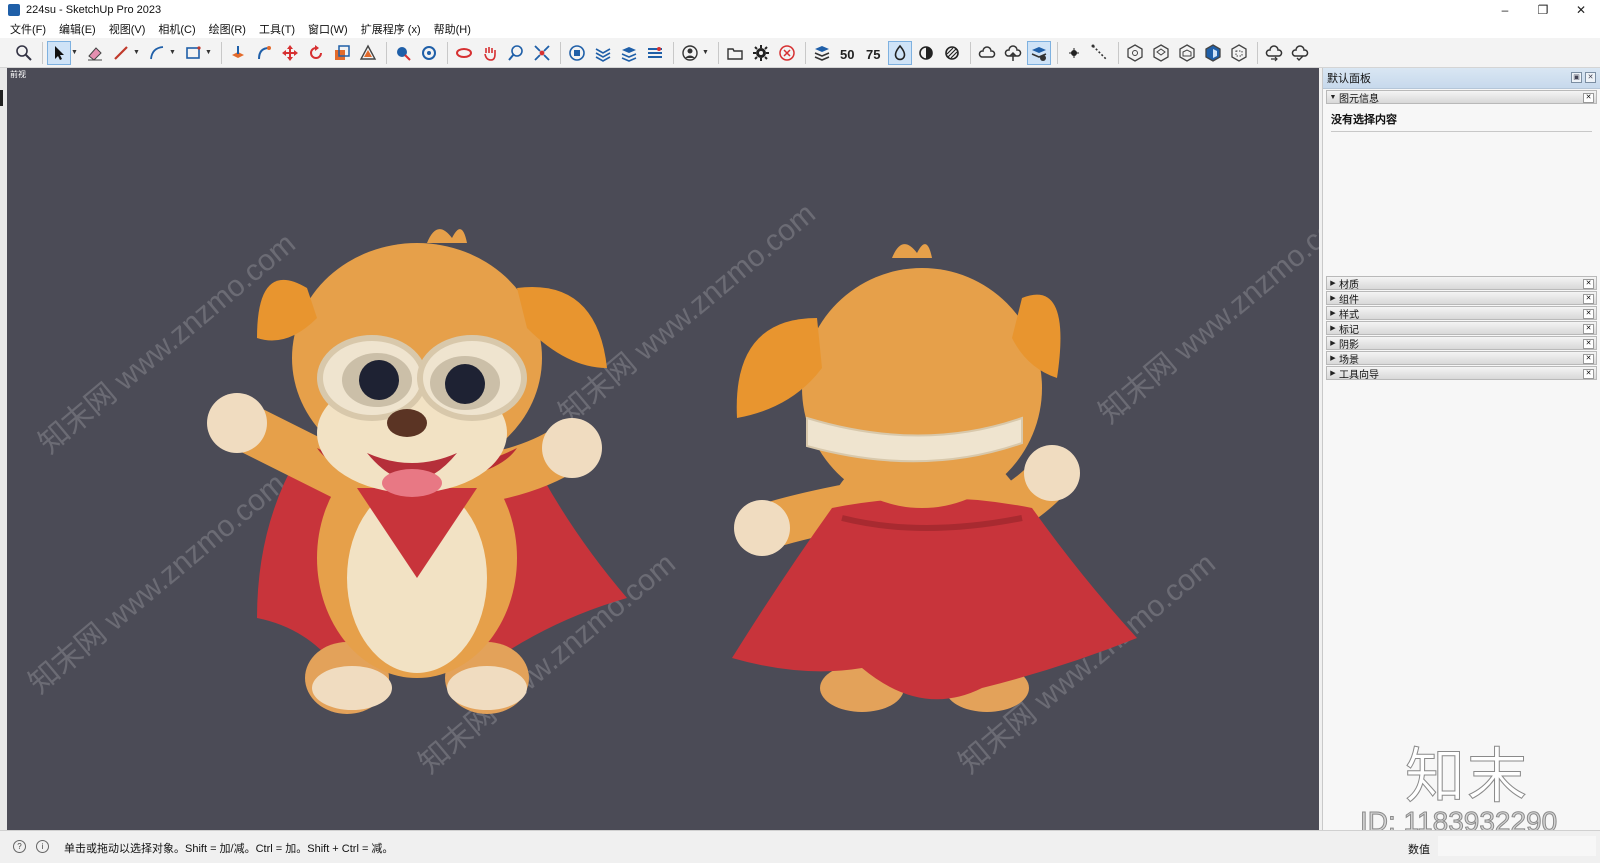 This screenshot has height=863, width=1600. Describe the element at coordinates (1461, 313) in the screenshot. I see `tray-styles: ▶ 样式 ✕` at that location.